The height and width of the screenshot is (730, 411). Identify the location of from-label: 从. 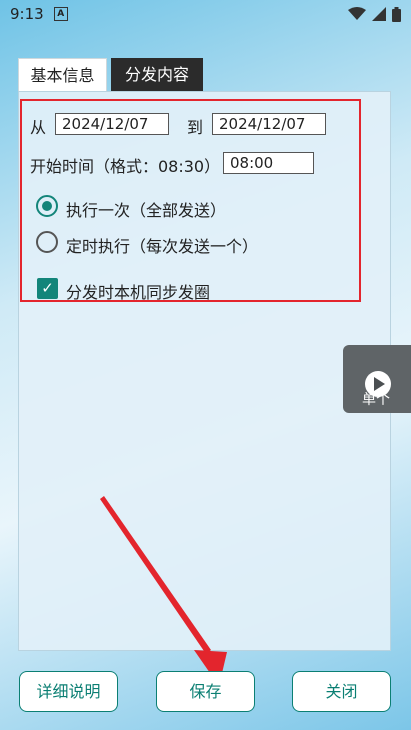
(38, 127).